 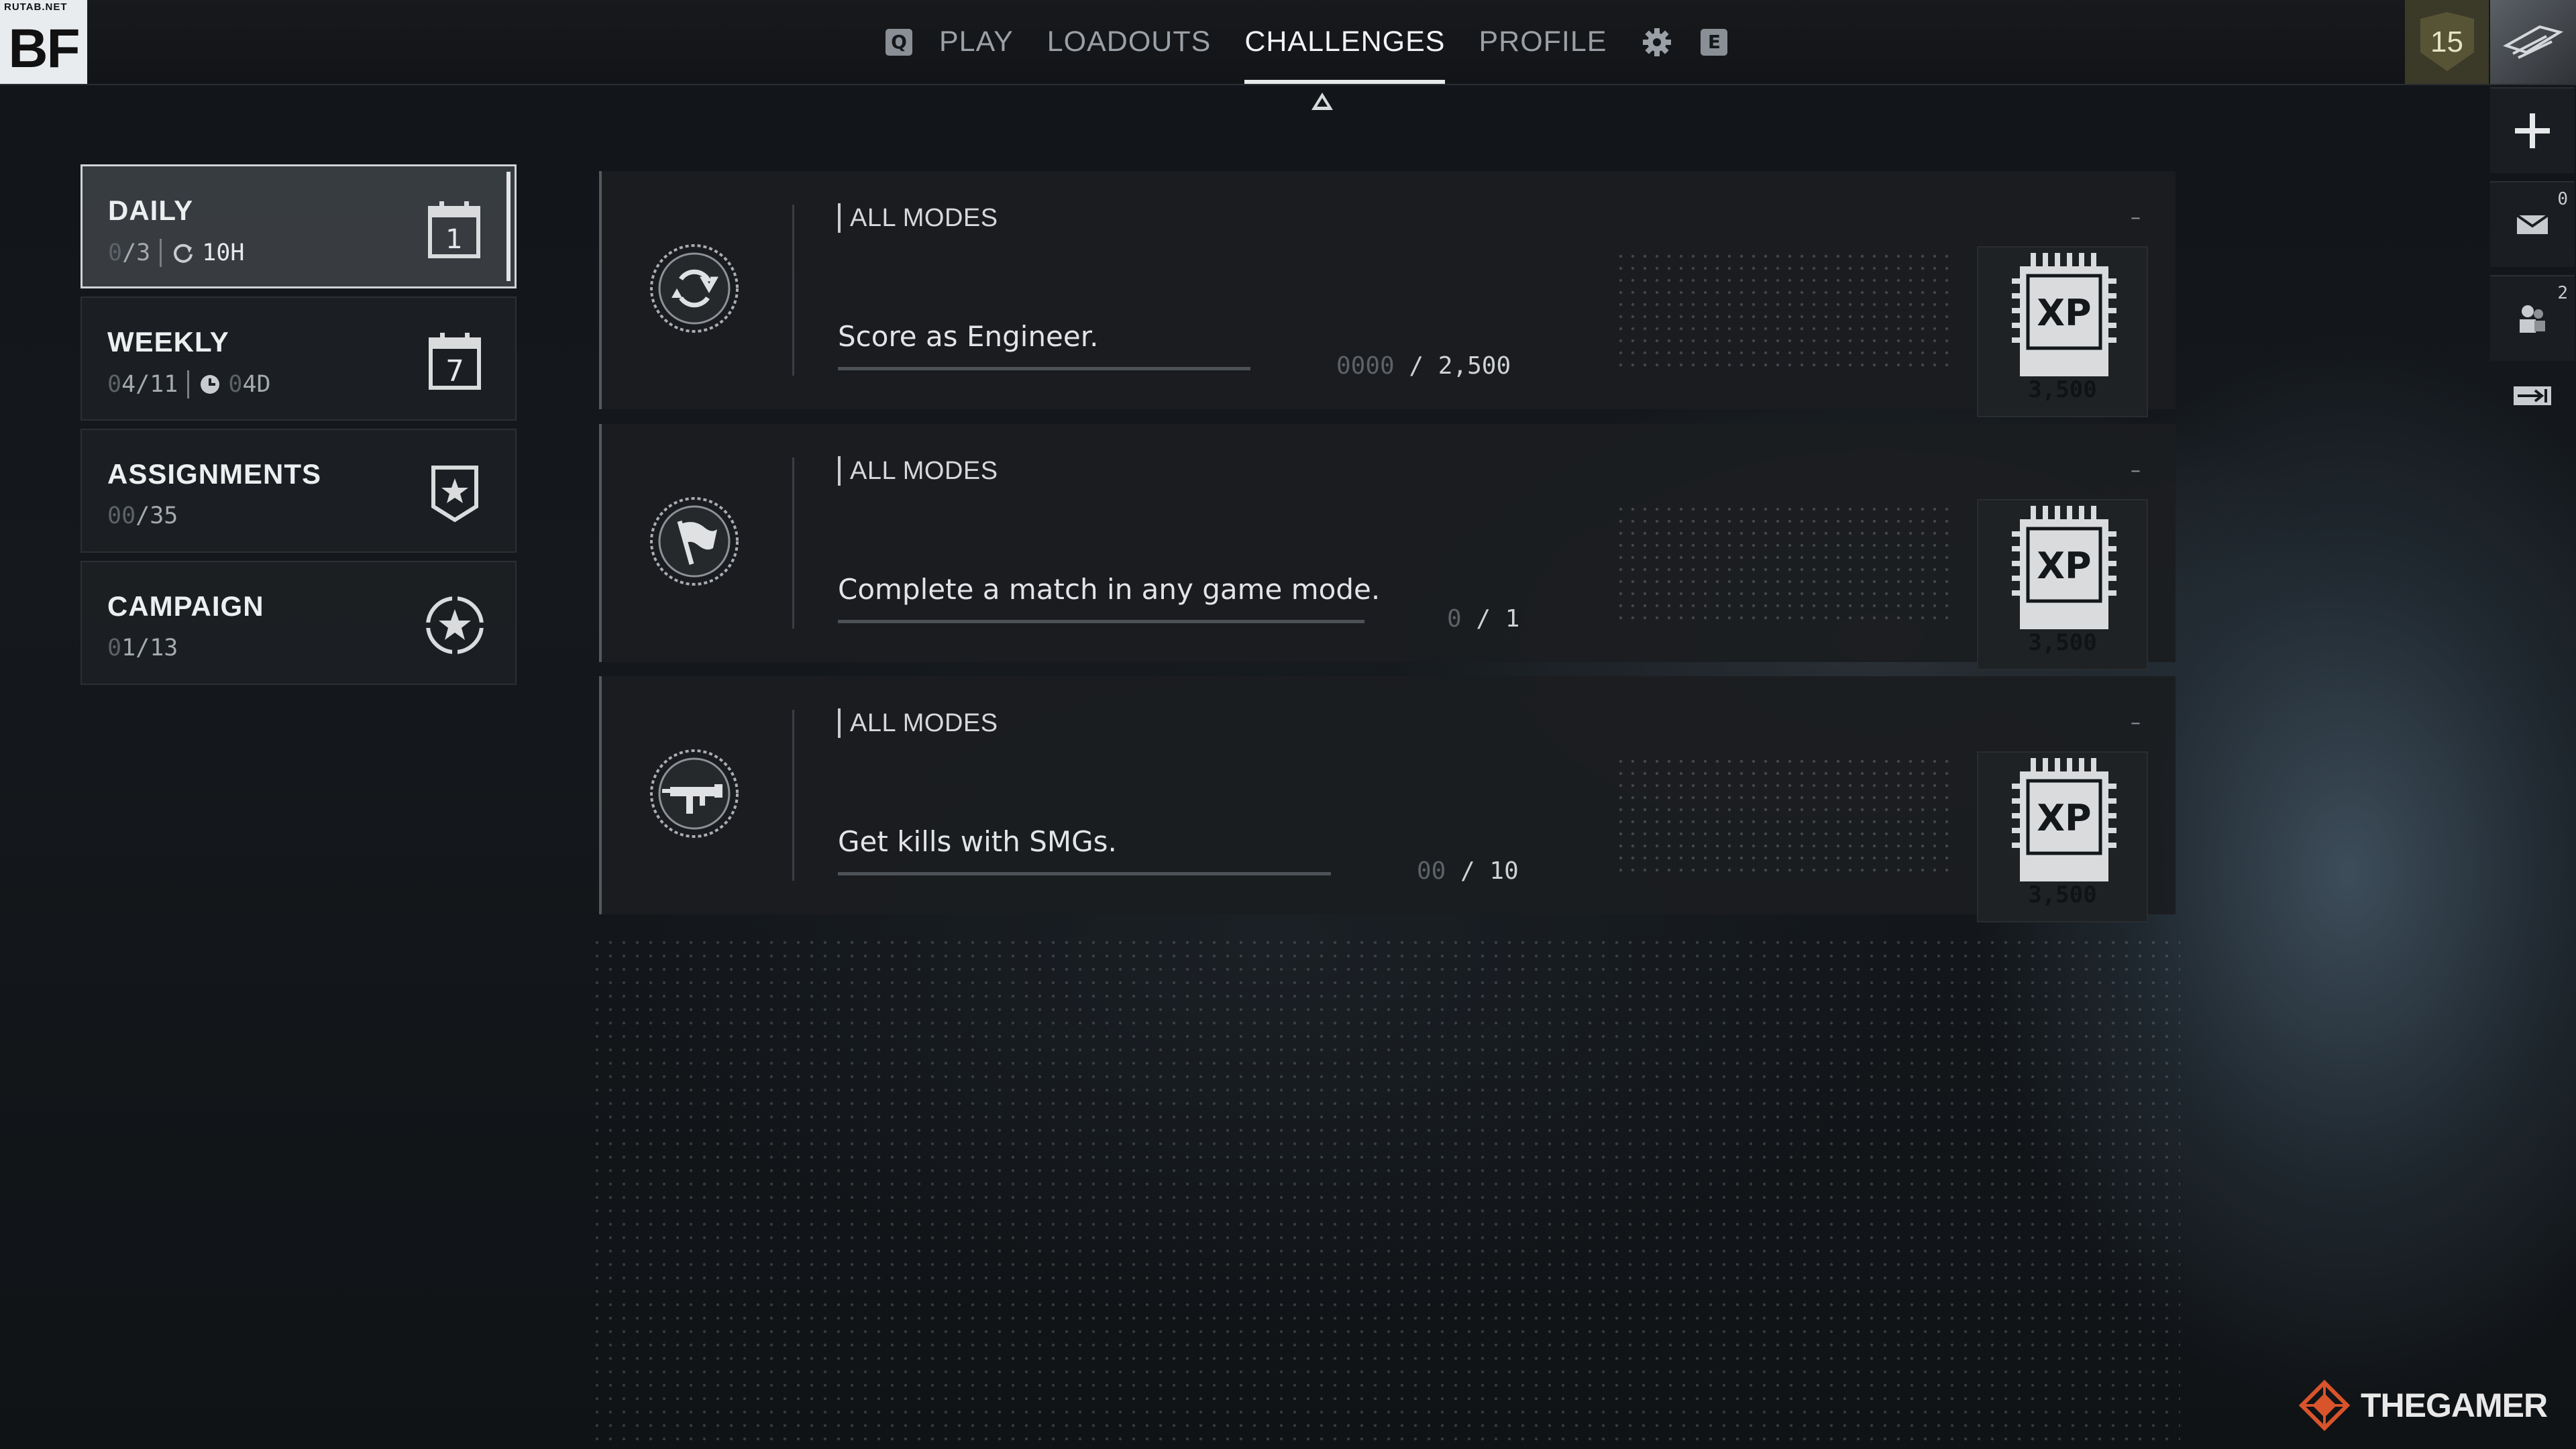 I want to click on progress-count: 0 / 1, so click(x=1483, y=619).